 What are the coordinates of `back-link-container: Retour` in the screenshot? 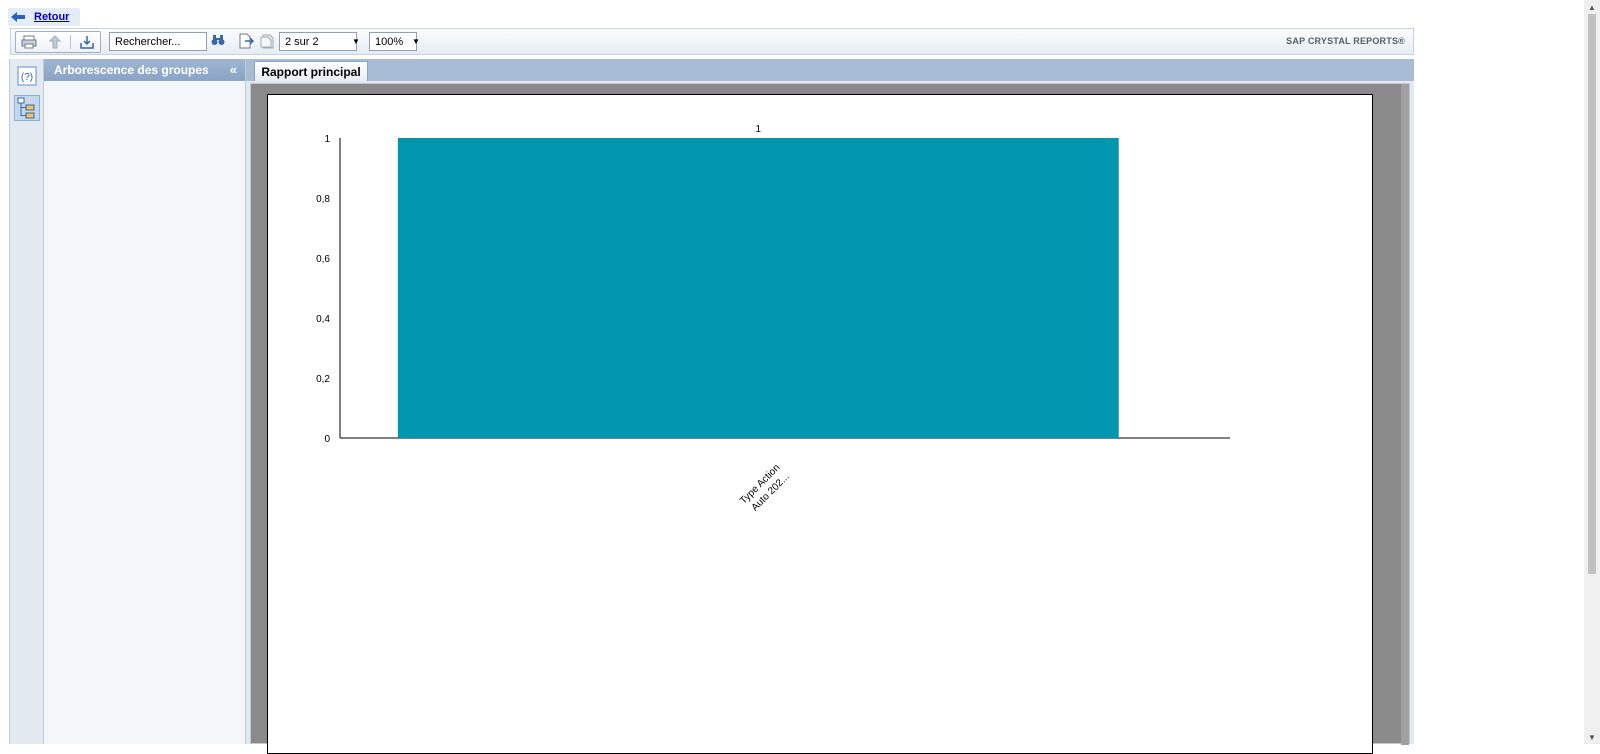 It's located at (44, 17).